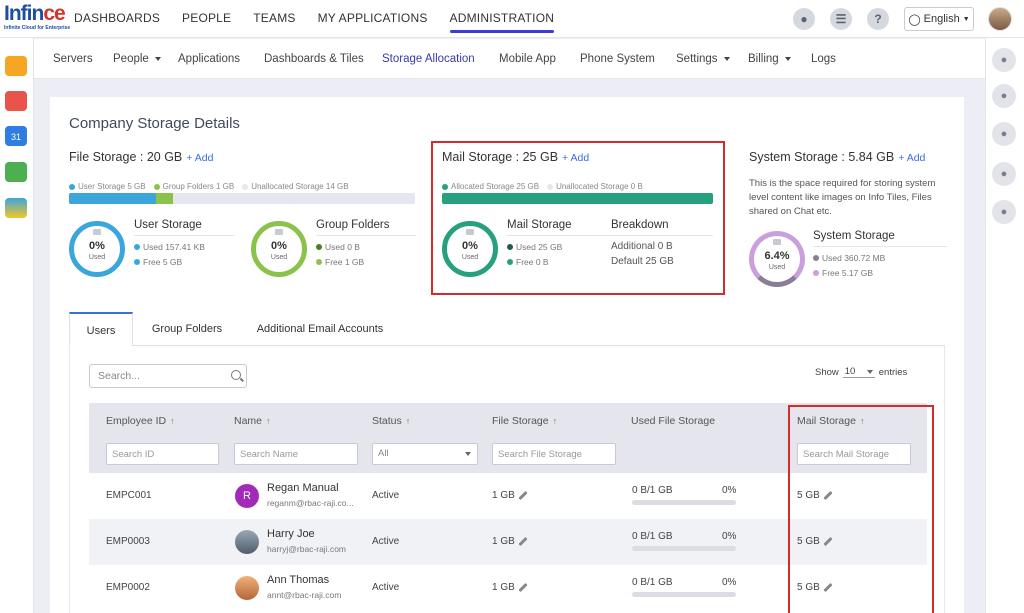 The height and width of the screenshot is (613, 1024). Describe the element at coordinates (495, 186) in the screenshot. I see `legend-label: Allocated Storage 25 GB` at that location.